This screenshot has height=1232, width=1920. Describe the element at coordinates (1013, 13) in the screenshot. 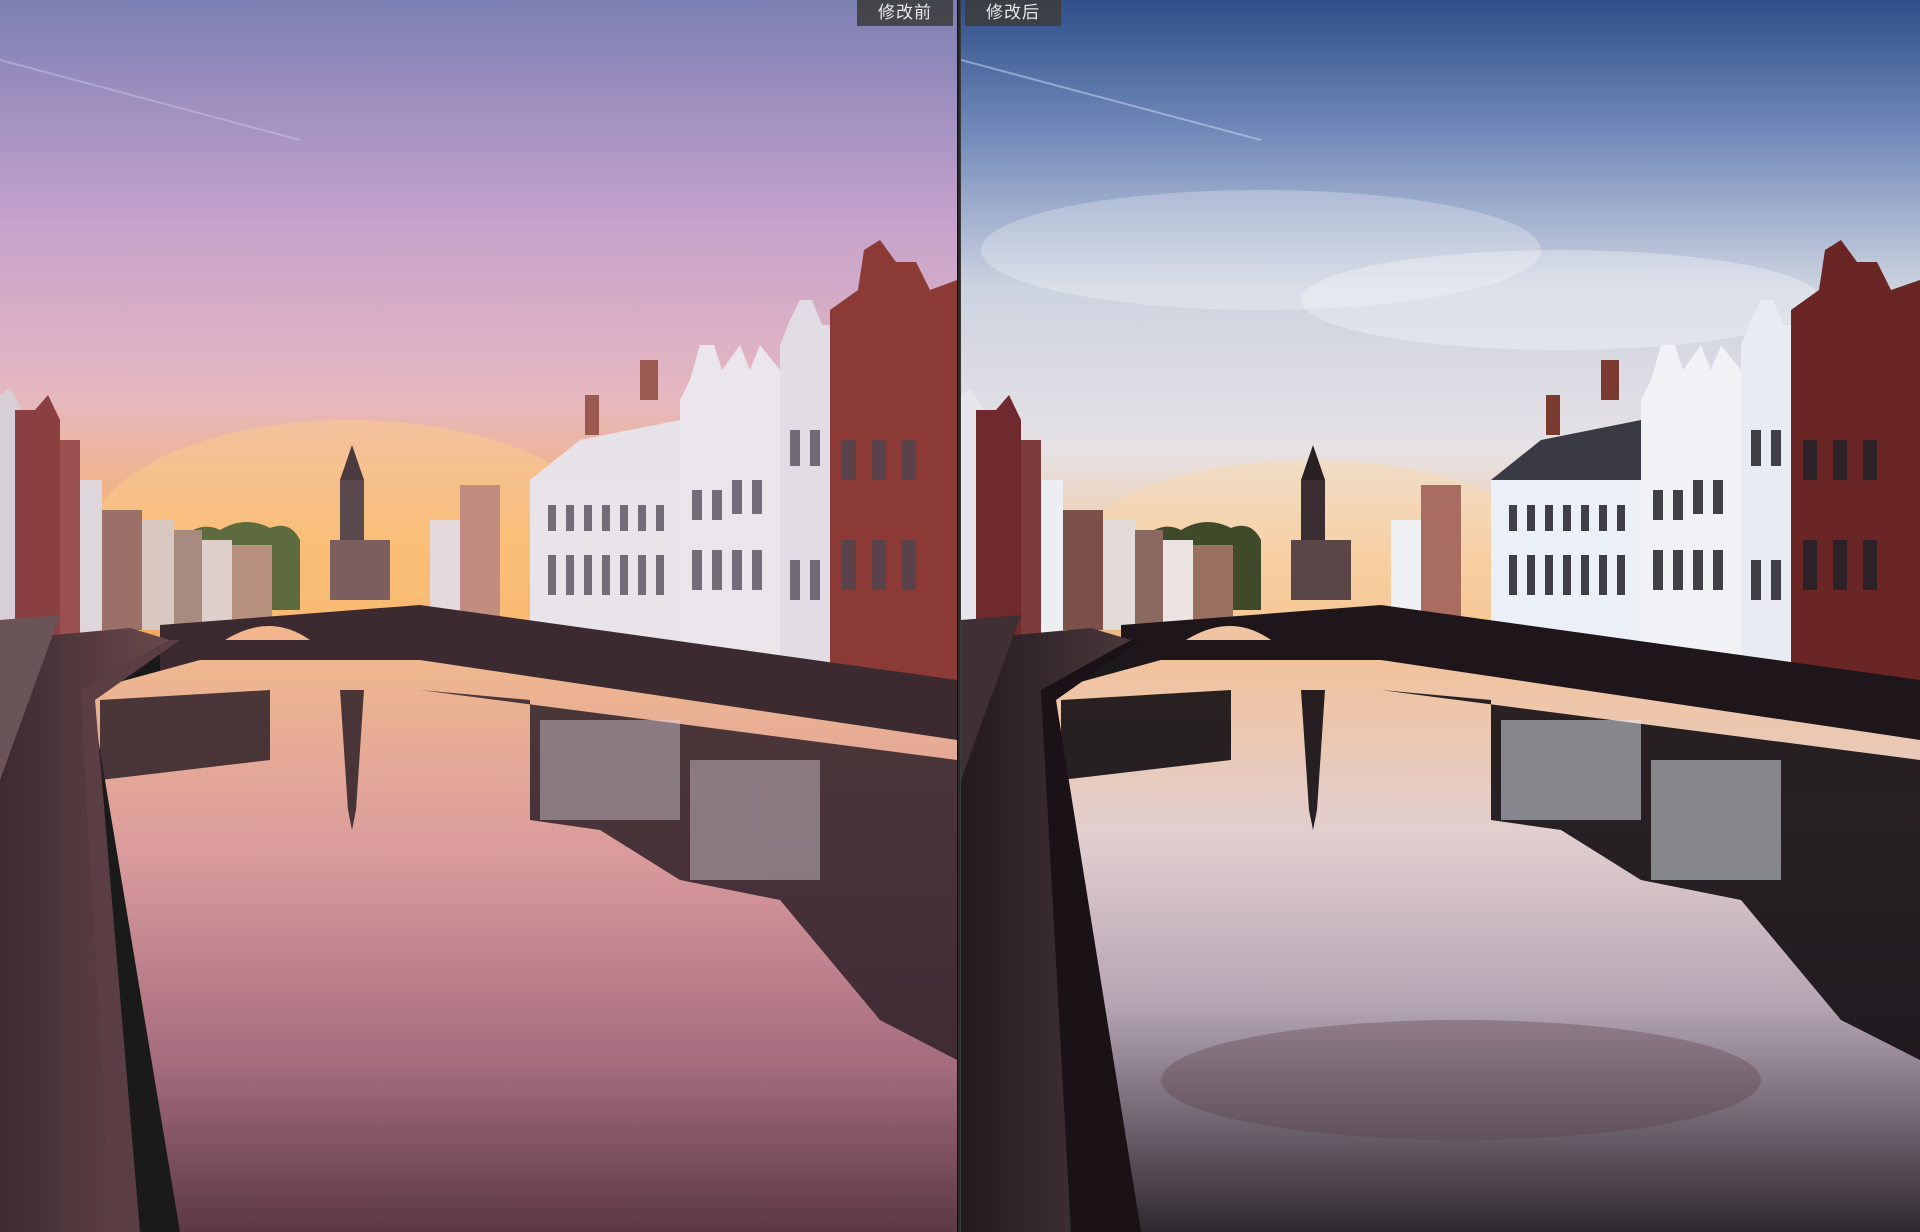

I see `after-label: 修改后` at that location.